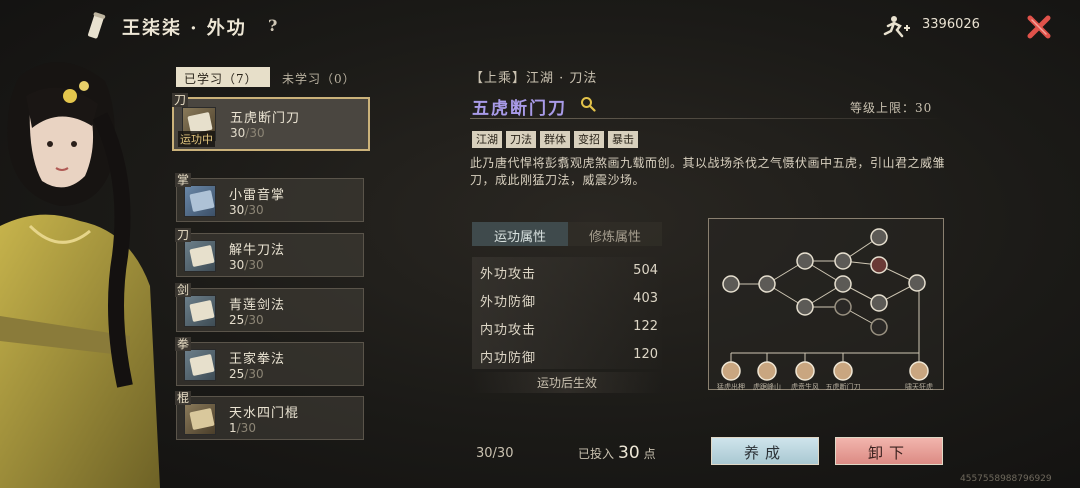 This screenshot has width=1080, height=488. What do you see at coordinates (589, 139) in the screenshot?
I see `skill-tag: 变招` at bounding box center [589, 139].